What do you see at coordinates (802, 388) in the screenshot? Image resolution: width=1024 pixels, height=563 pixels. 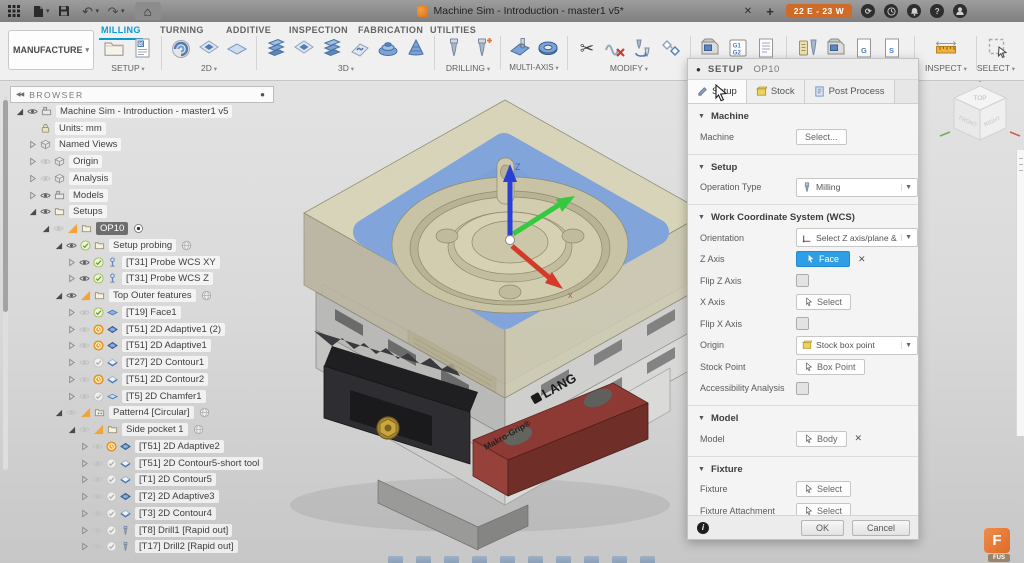 I see `accessibility-checkbox` at bounding box center [802, 388].